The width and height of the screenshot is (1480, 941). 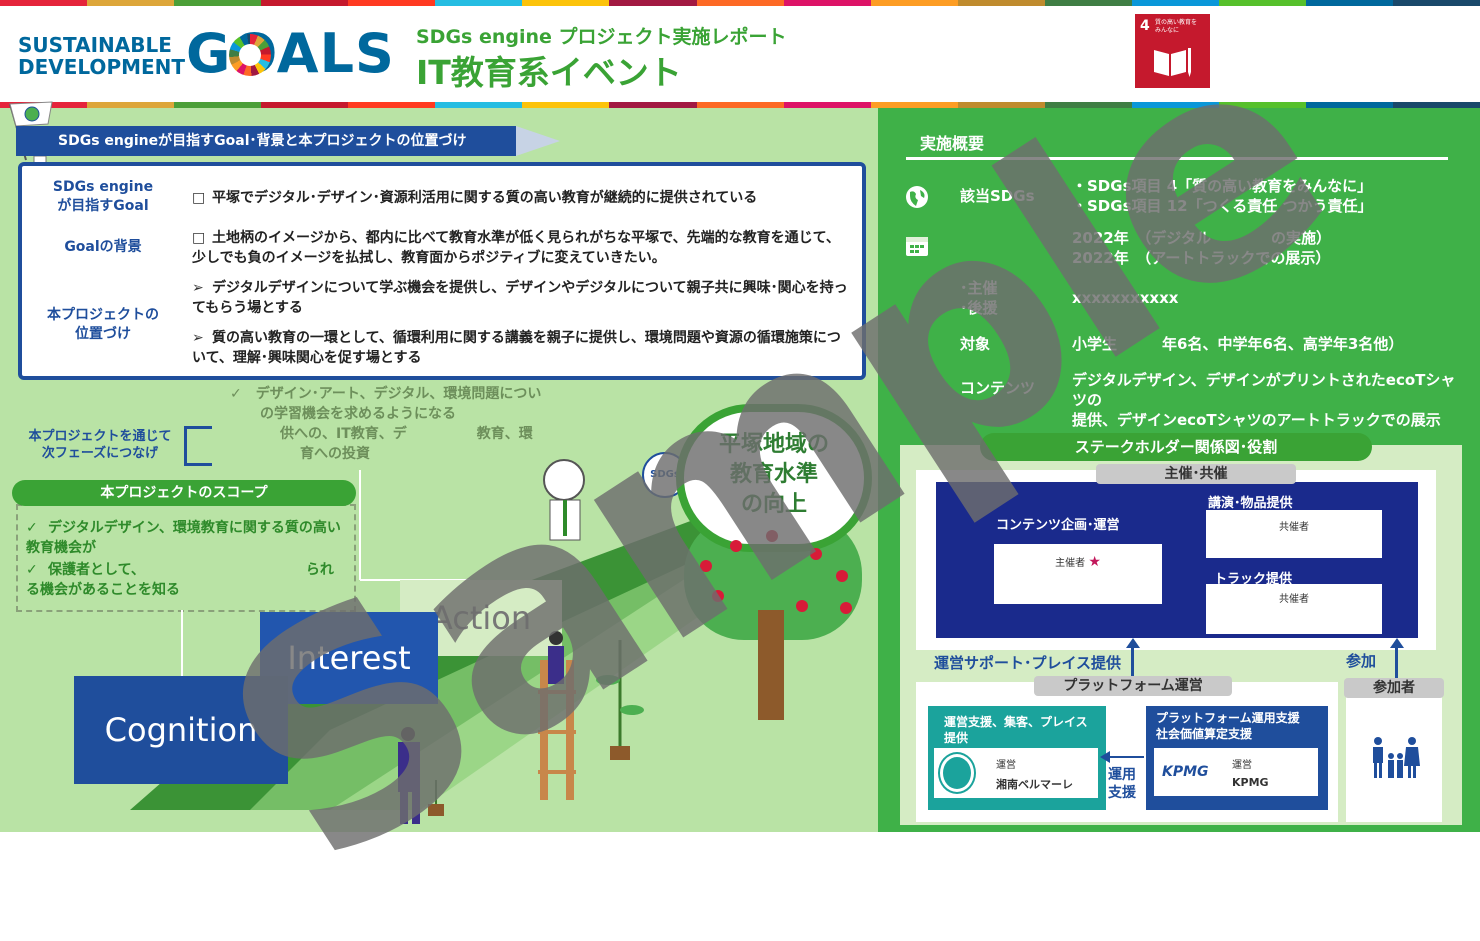 What do you see at coordinates (181, 730) in the screenshot?
I see `stair-cognition: Cognition` at bounding box center [181, 730].